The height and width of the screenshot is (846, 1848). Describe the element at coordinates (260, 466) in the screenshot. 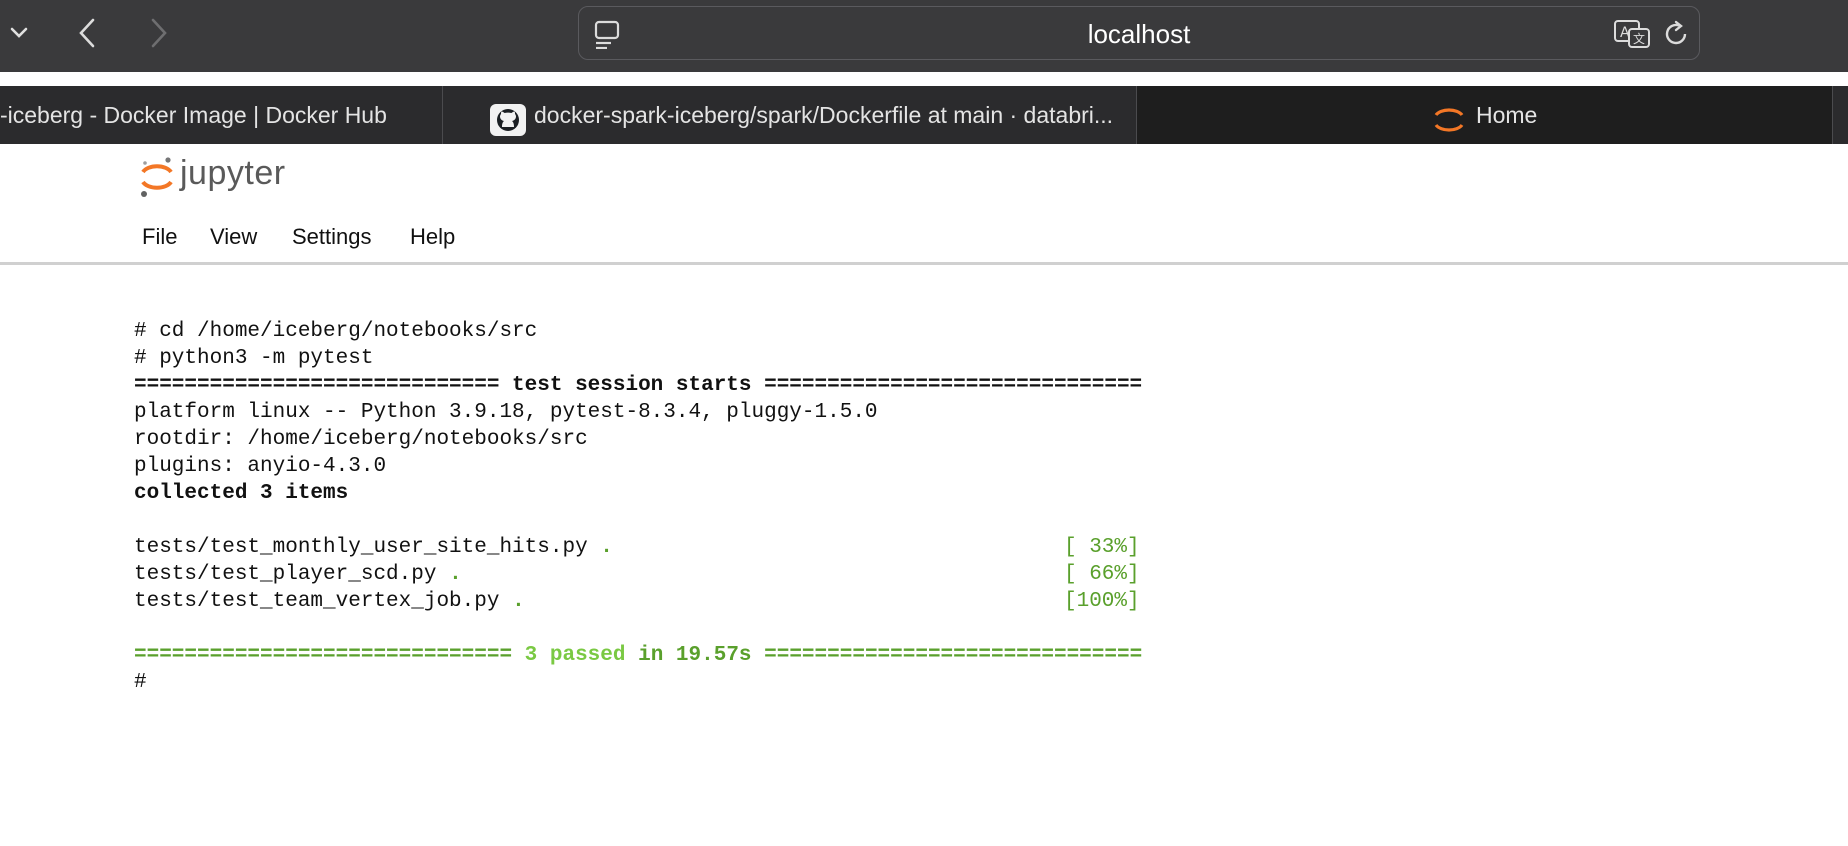

I see `plugins-info: plugins: anyio-4.3.0` at that location.